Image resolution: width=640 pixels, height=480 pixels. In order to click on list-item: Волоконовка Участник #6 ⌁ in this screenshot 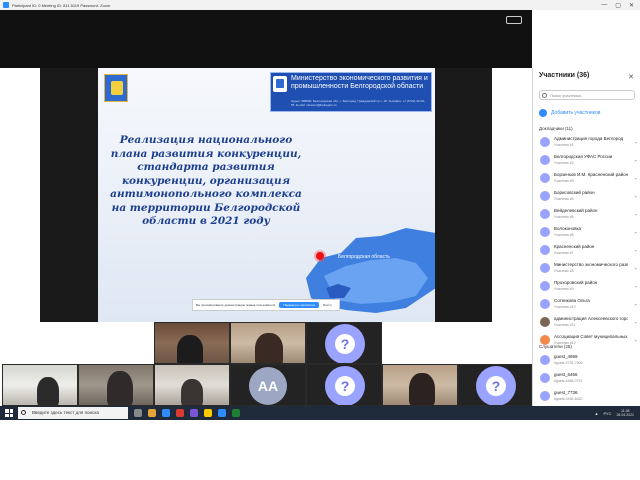, I will do `click(588, 233)`.